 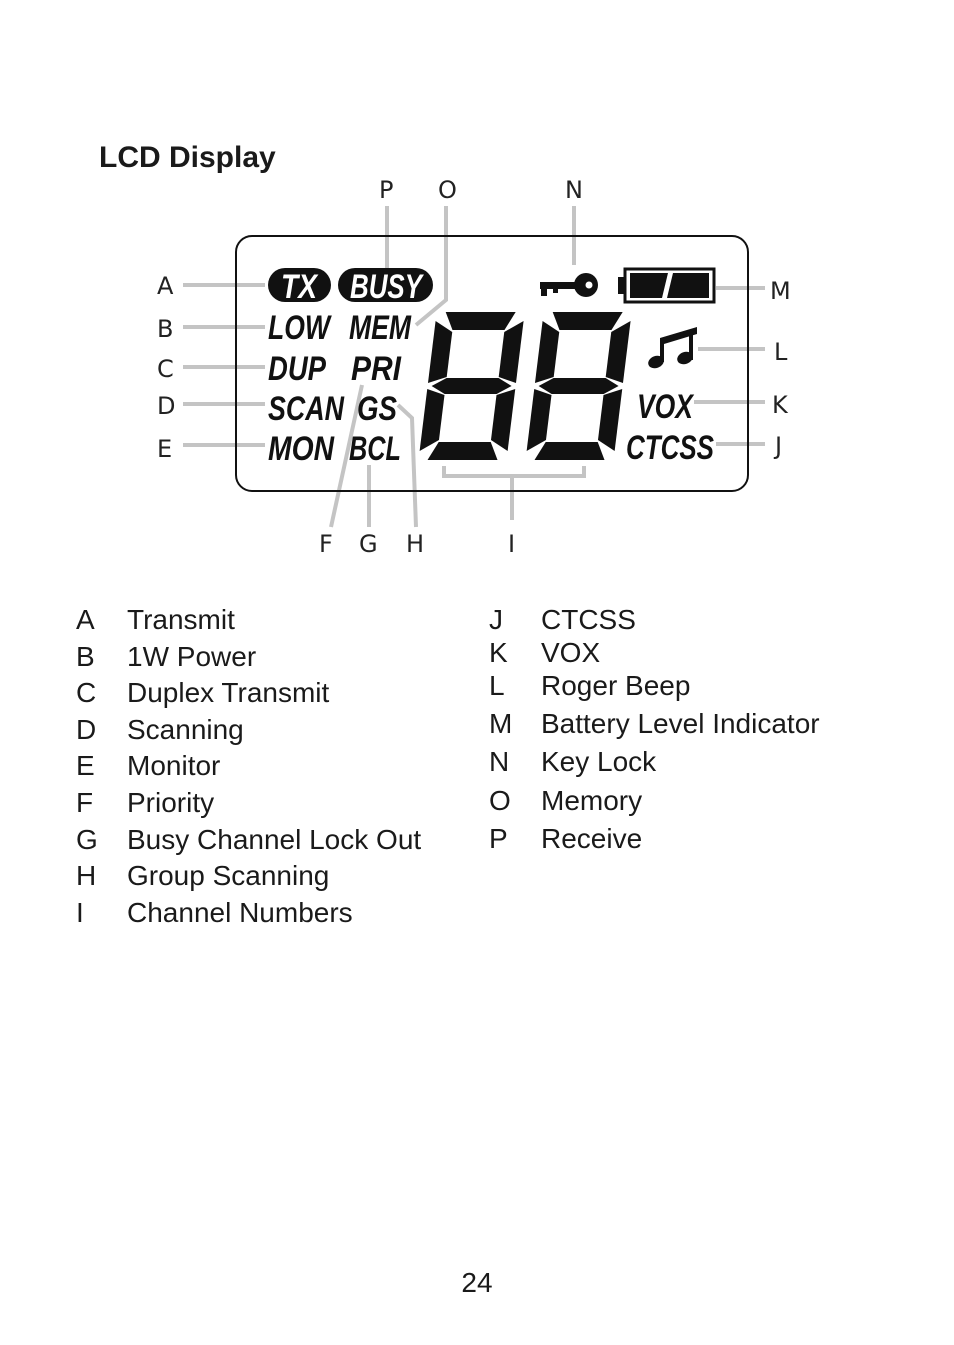 I want to click on legend-description: Priority, so click(x=171, y=802).